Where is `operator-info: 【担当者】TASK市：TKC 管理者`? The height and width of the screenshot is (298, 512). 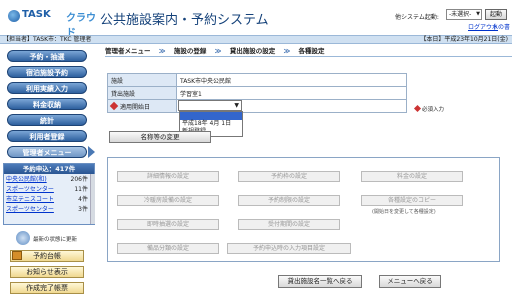
operator-info: 【担当者】TASK市：TKC 管理者 is located at coordinates (47, 39).